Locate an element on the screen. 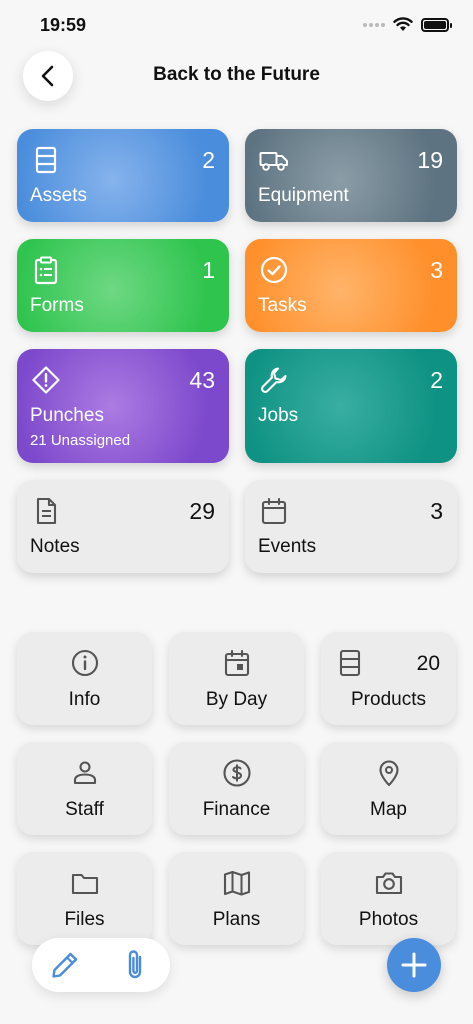 This screenshot has height=1024, width=473. plans-label: Plans is located at coordinates (236, 919).